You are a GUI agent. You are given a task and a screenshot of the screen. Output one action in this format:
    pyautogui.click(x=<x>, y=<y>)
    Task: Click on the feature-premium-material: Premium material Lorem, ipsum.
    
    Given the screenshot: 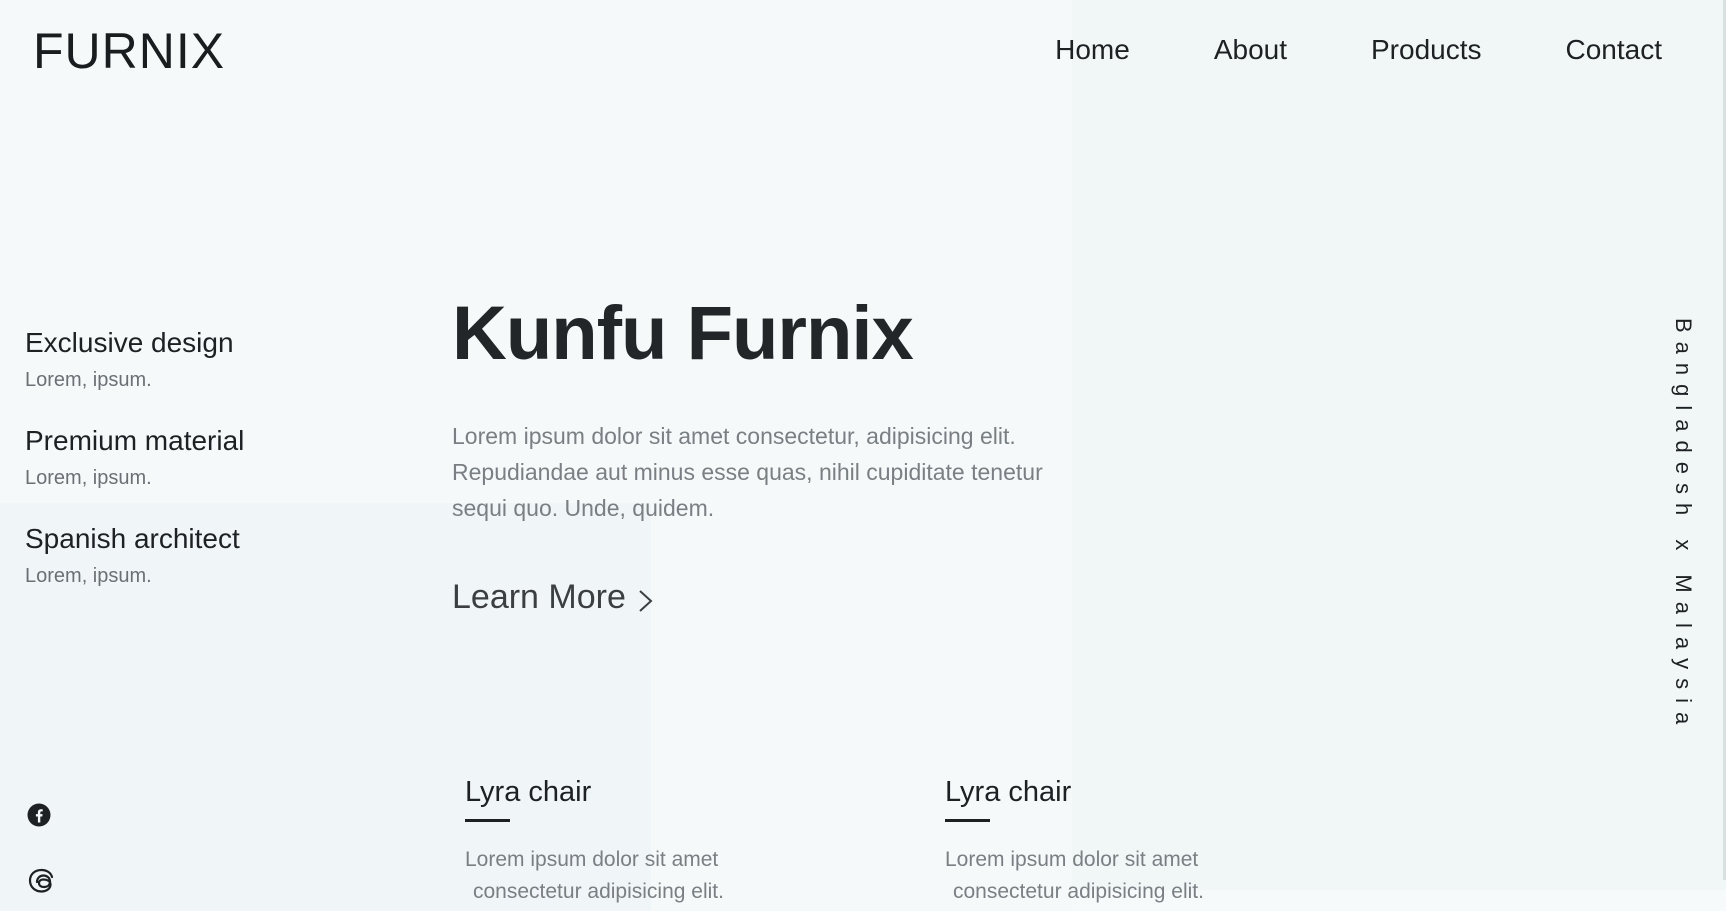 What is the action you would take?
    pyautogui.click(x=134, y=457)
    